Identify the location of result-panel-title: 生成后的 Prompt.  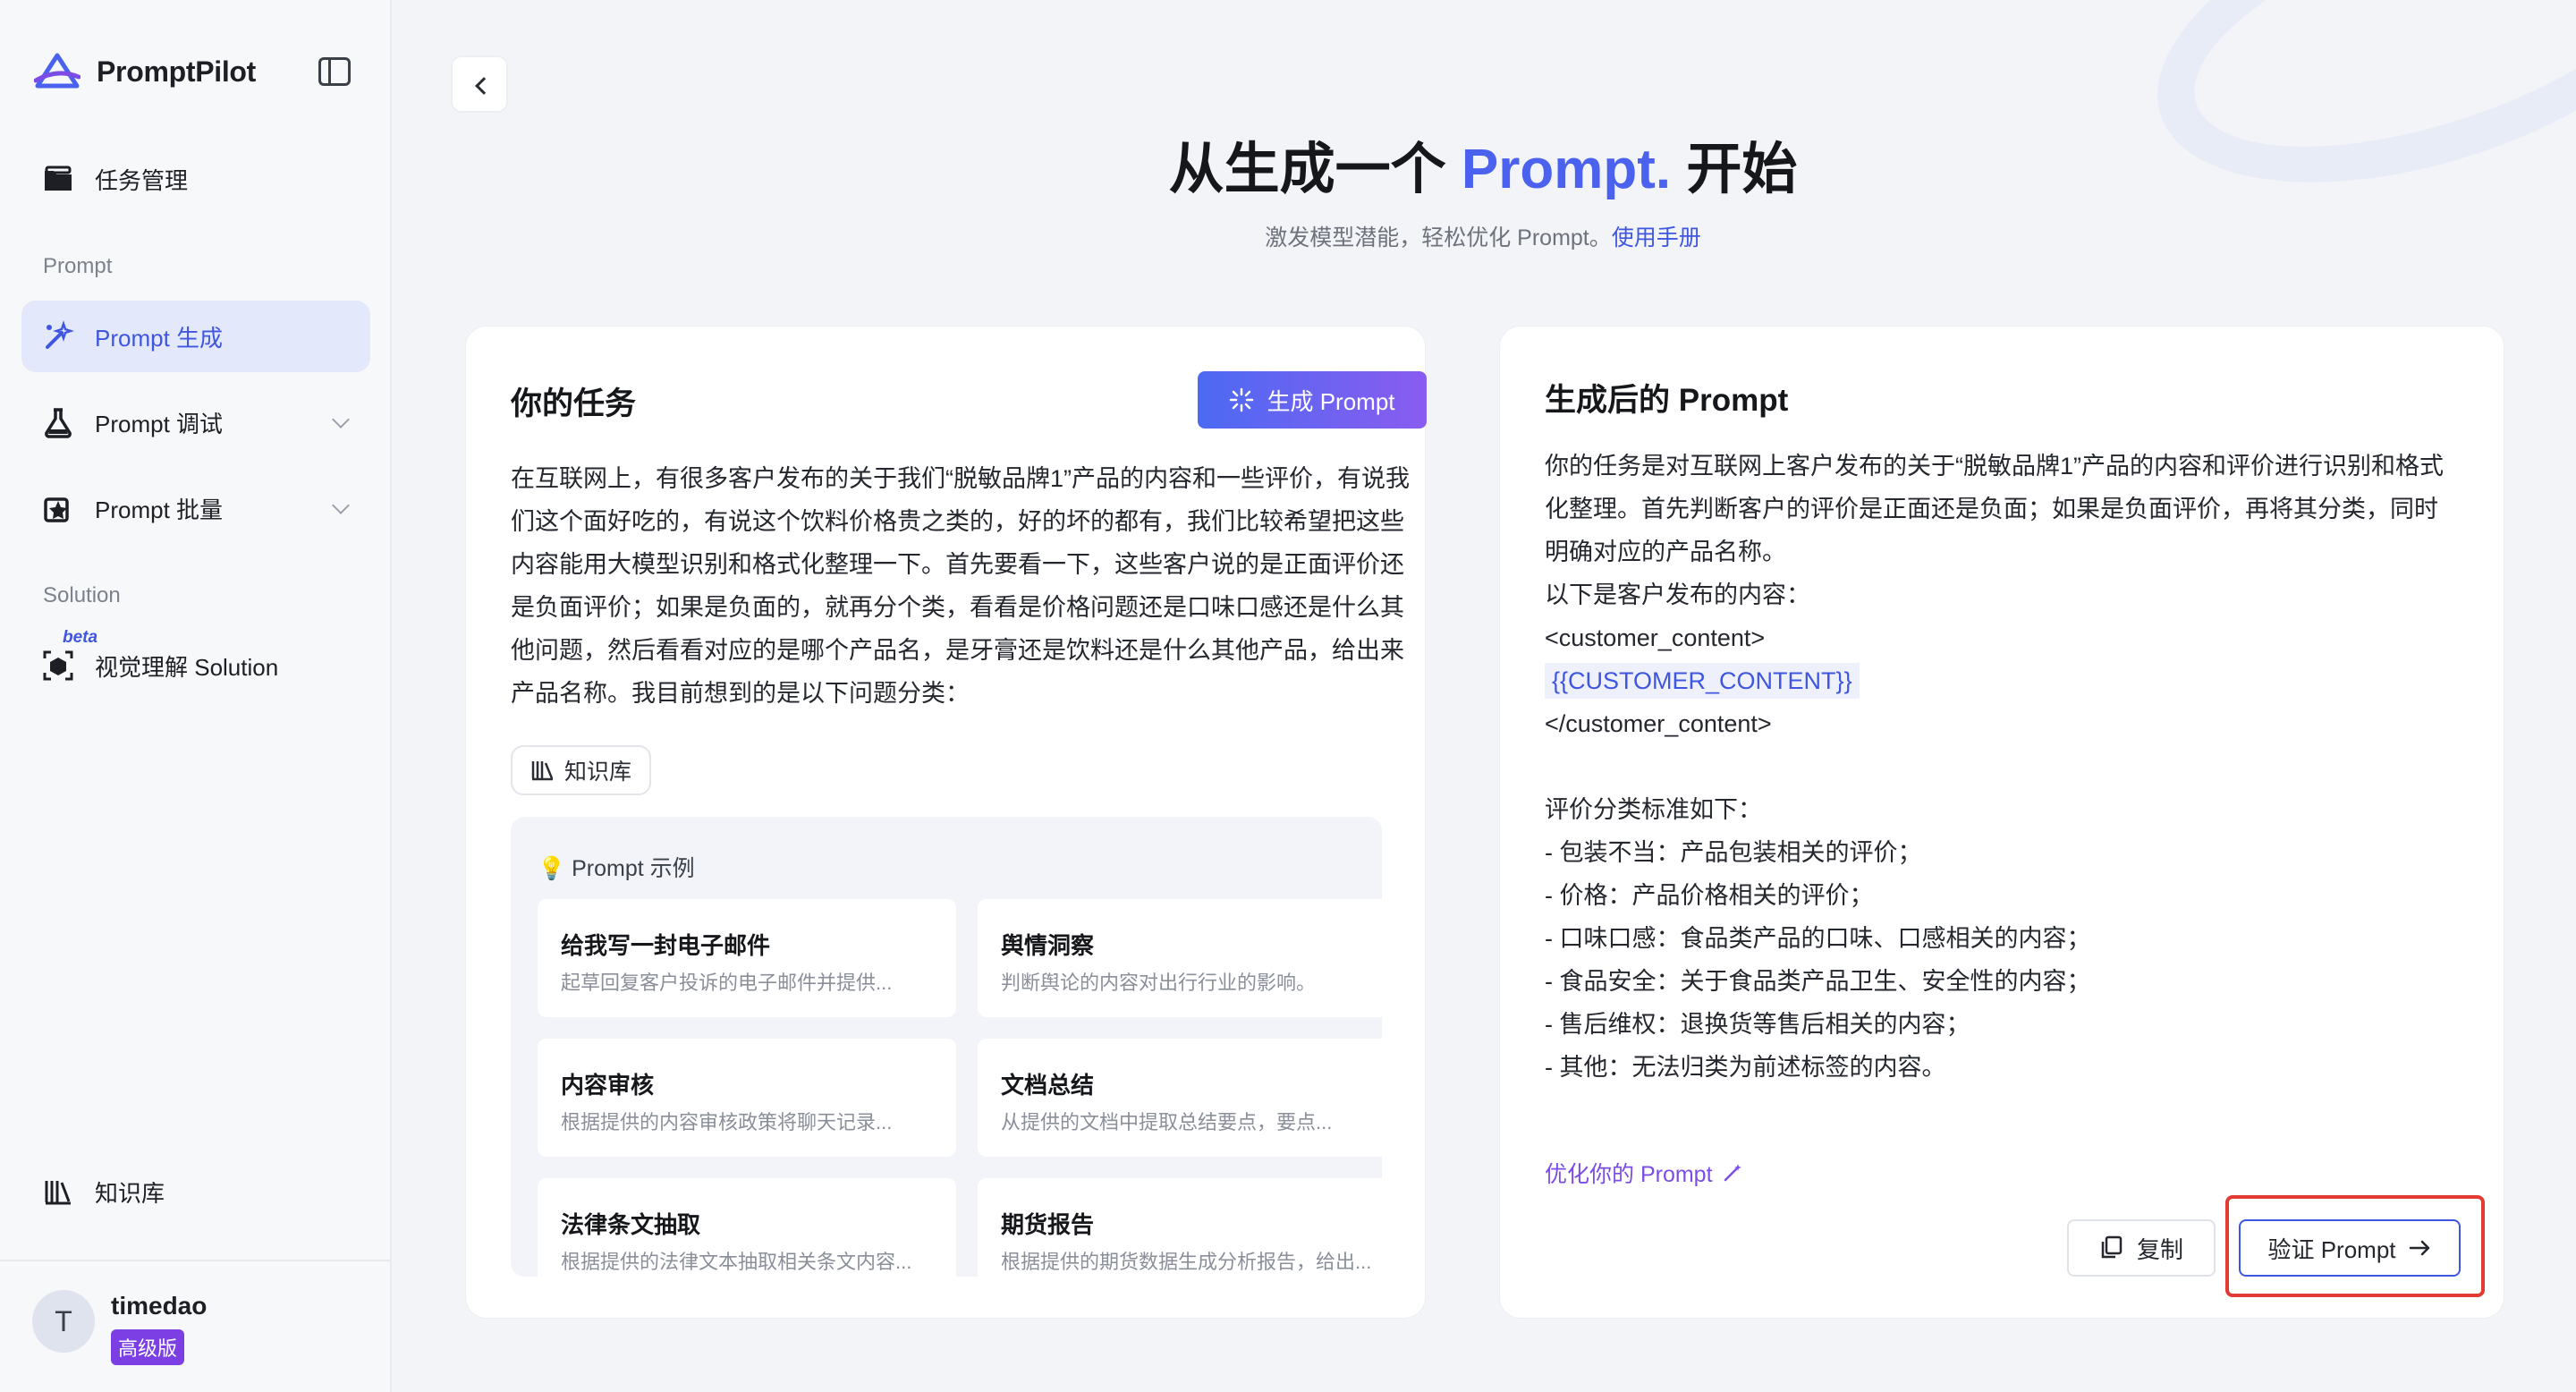
(1667, 400).